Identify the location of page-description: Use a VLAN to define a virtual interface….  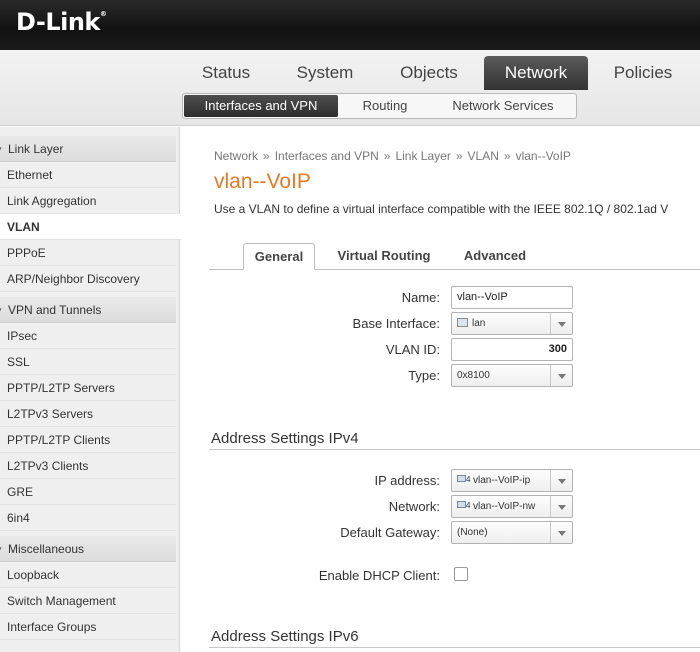
(441, 209).